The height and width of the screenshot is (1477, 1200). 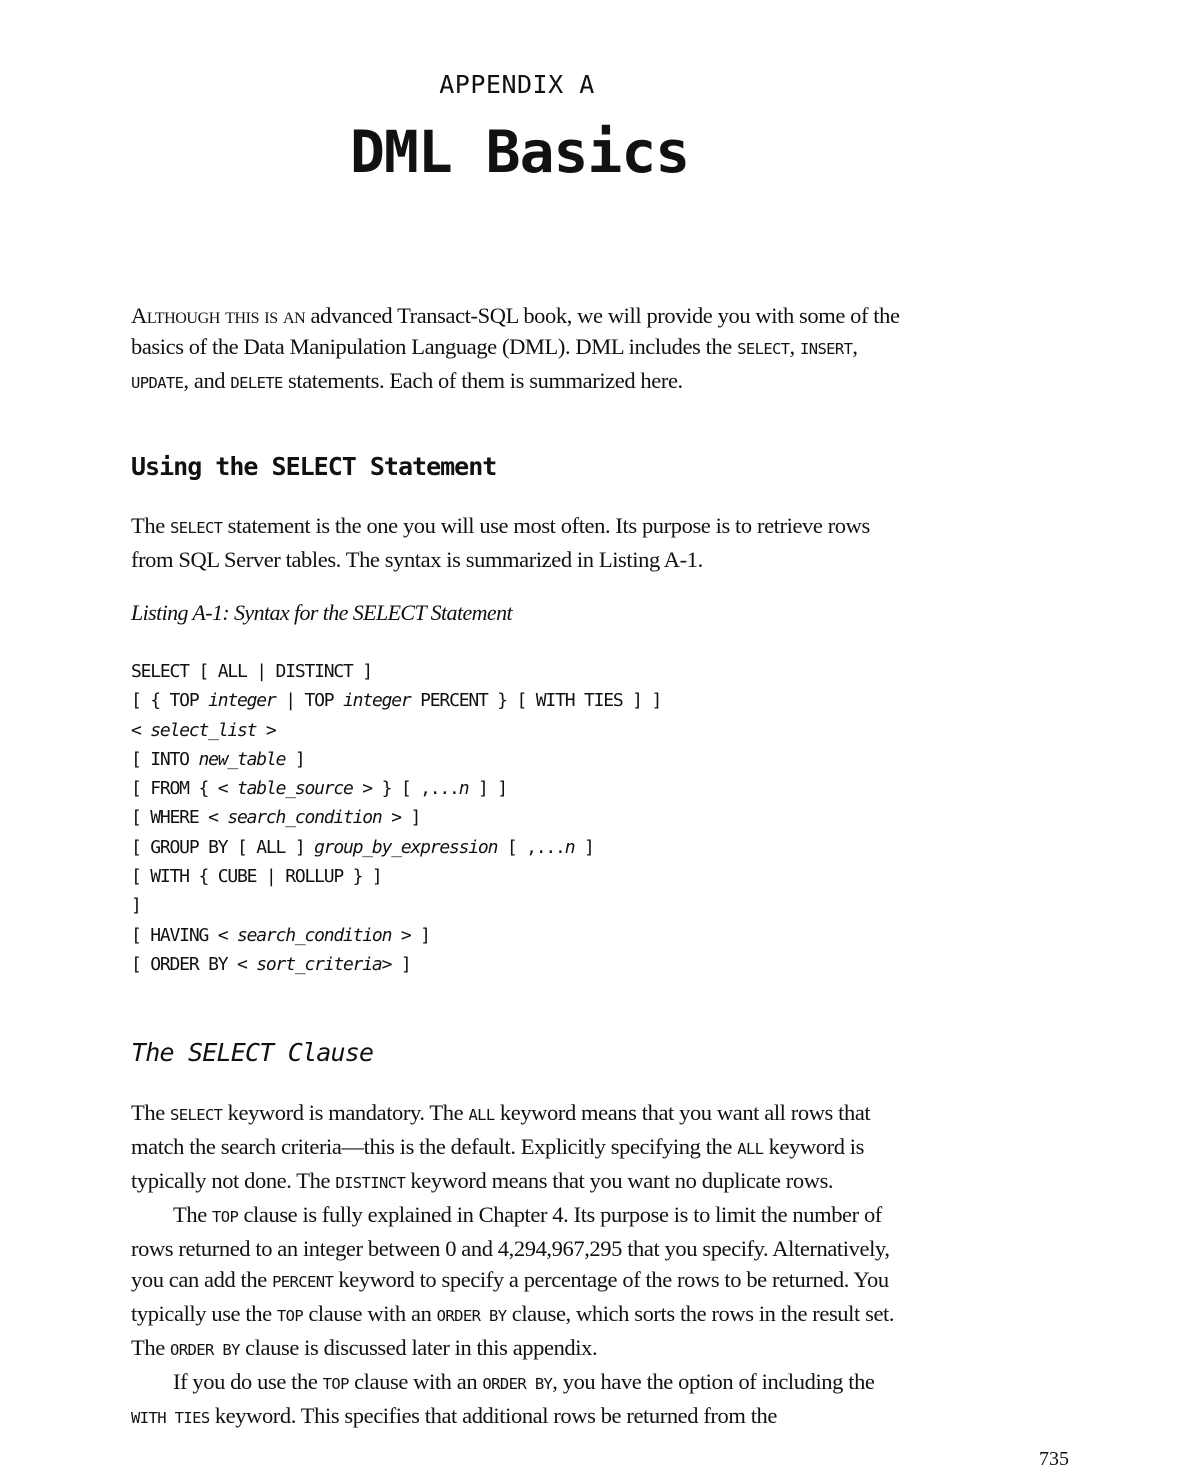 I want to click on code-keyword: SELECT [ ALL | DISTINCT ], so click(x=252, y=671).